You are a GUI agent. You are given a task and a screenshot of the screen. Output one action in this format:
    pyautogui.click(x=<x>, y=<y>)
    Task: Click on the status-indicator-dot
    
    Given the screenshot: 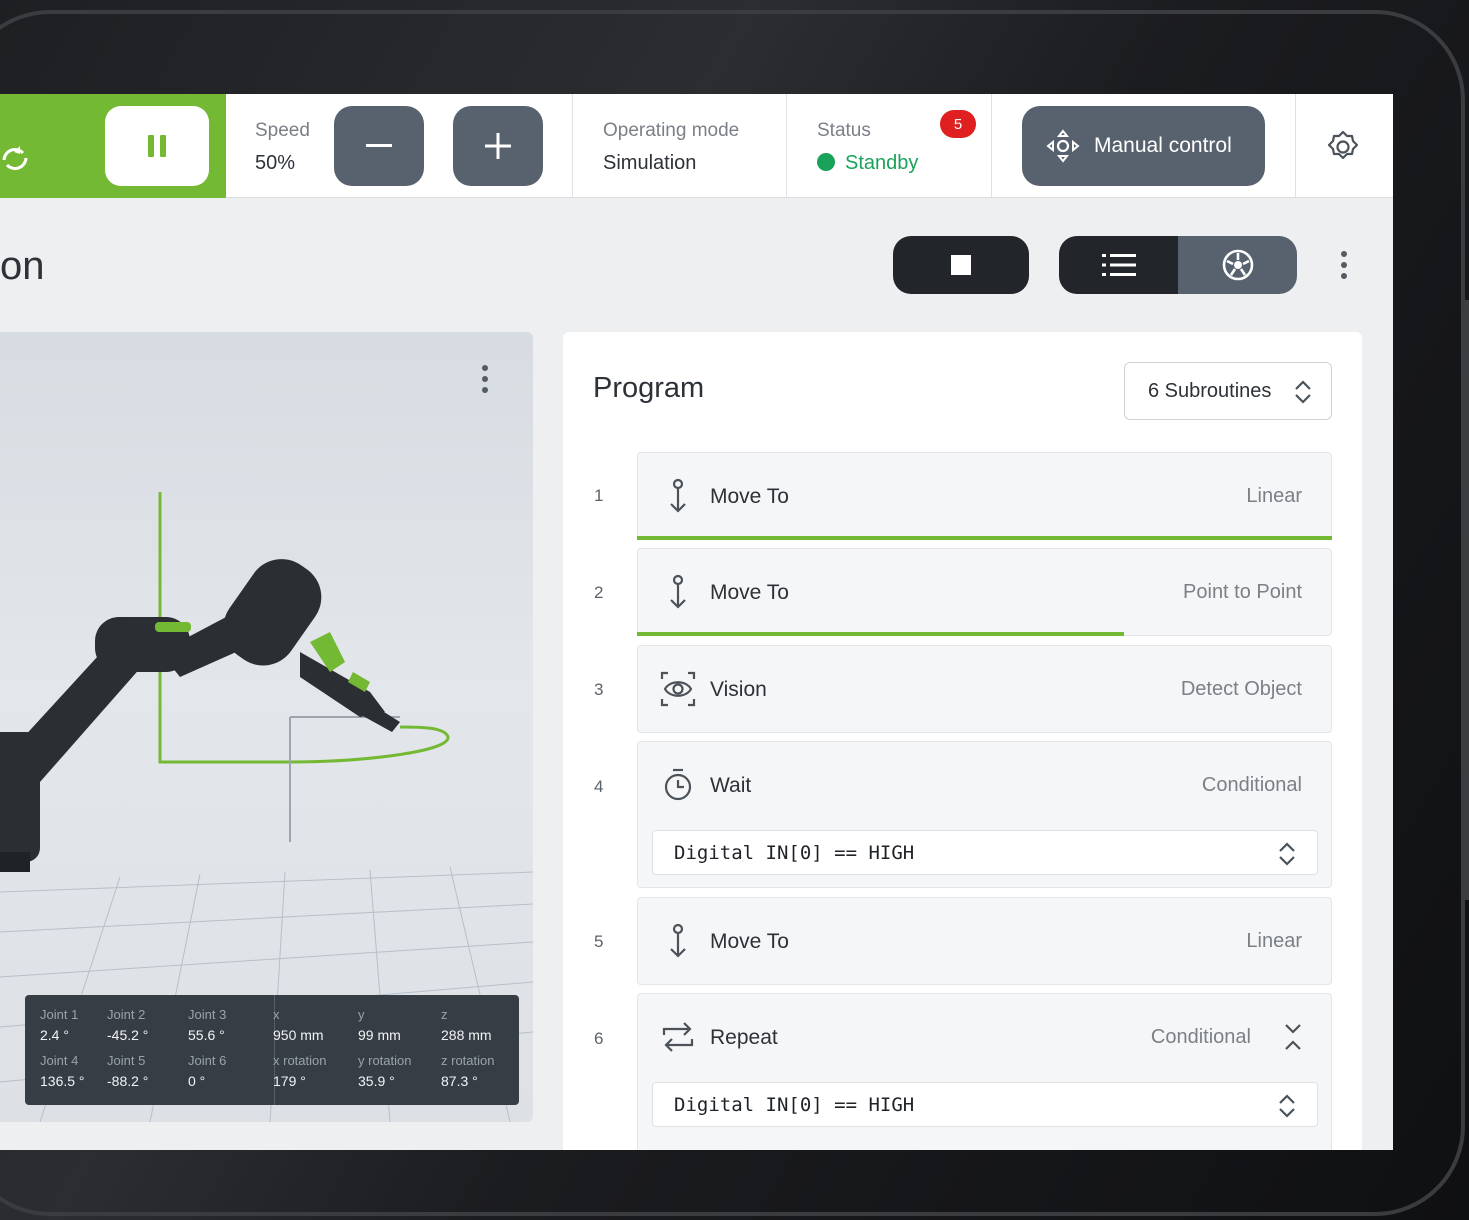 What is the action you would take?
    pyautogui.click(x=826, y=162)
    